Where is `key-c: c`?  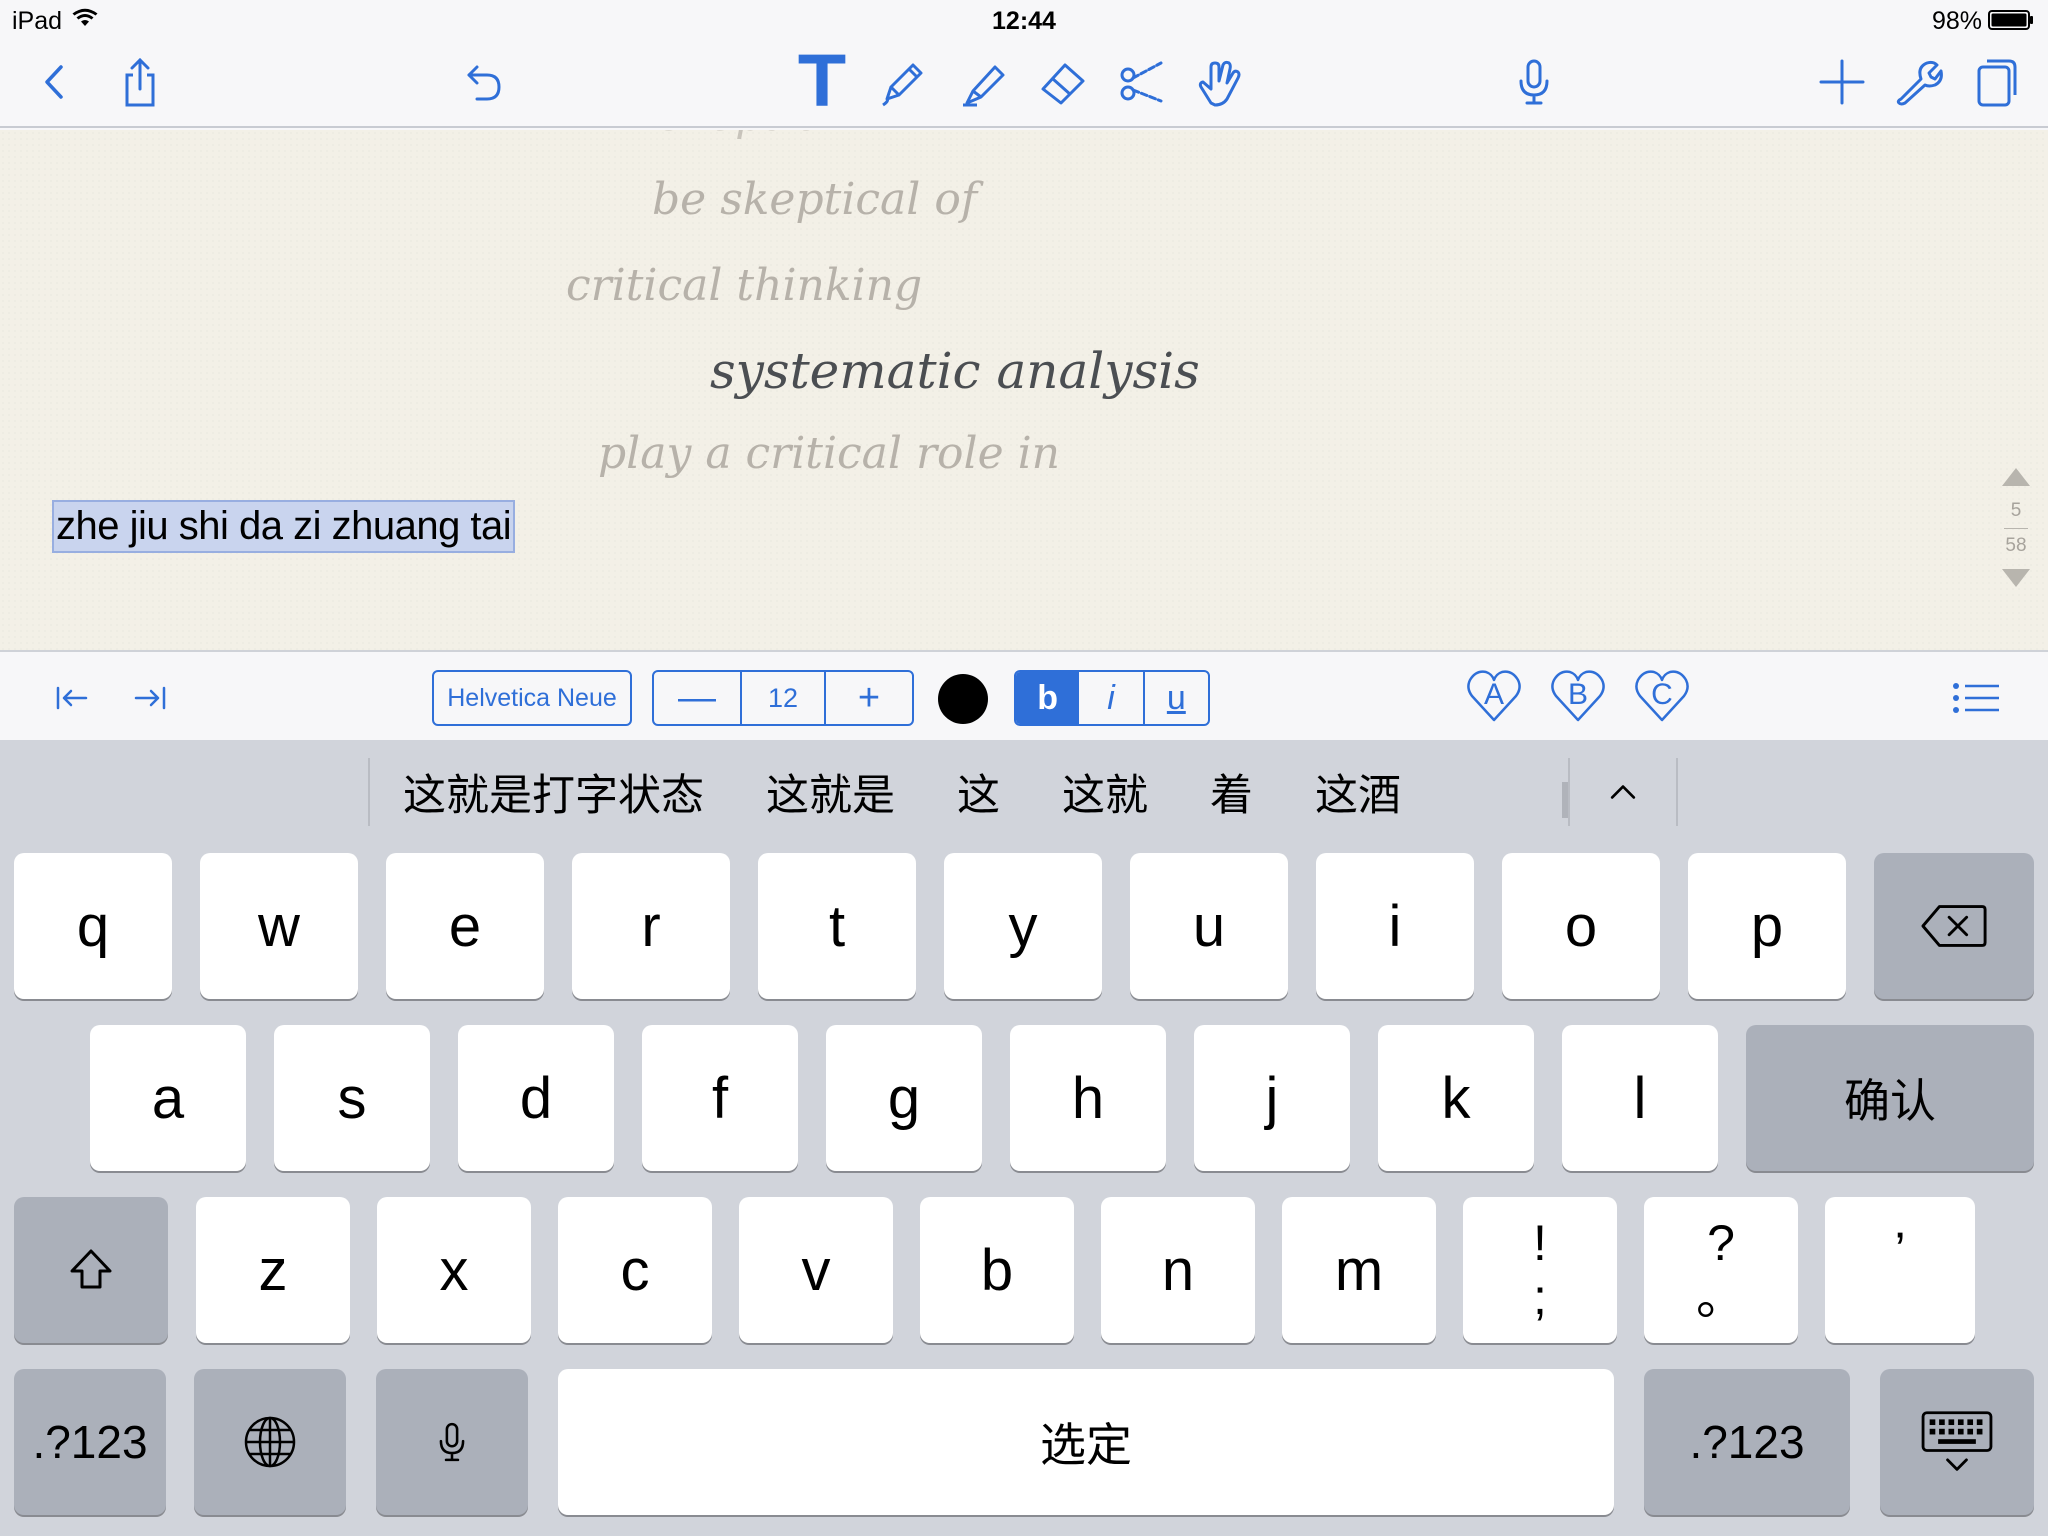 key-c: c is located at coordinates (635, 1270).